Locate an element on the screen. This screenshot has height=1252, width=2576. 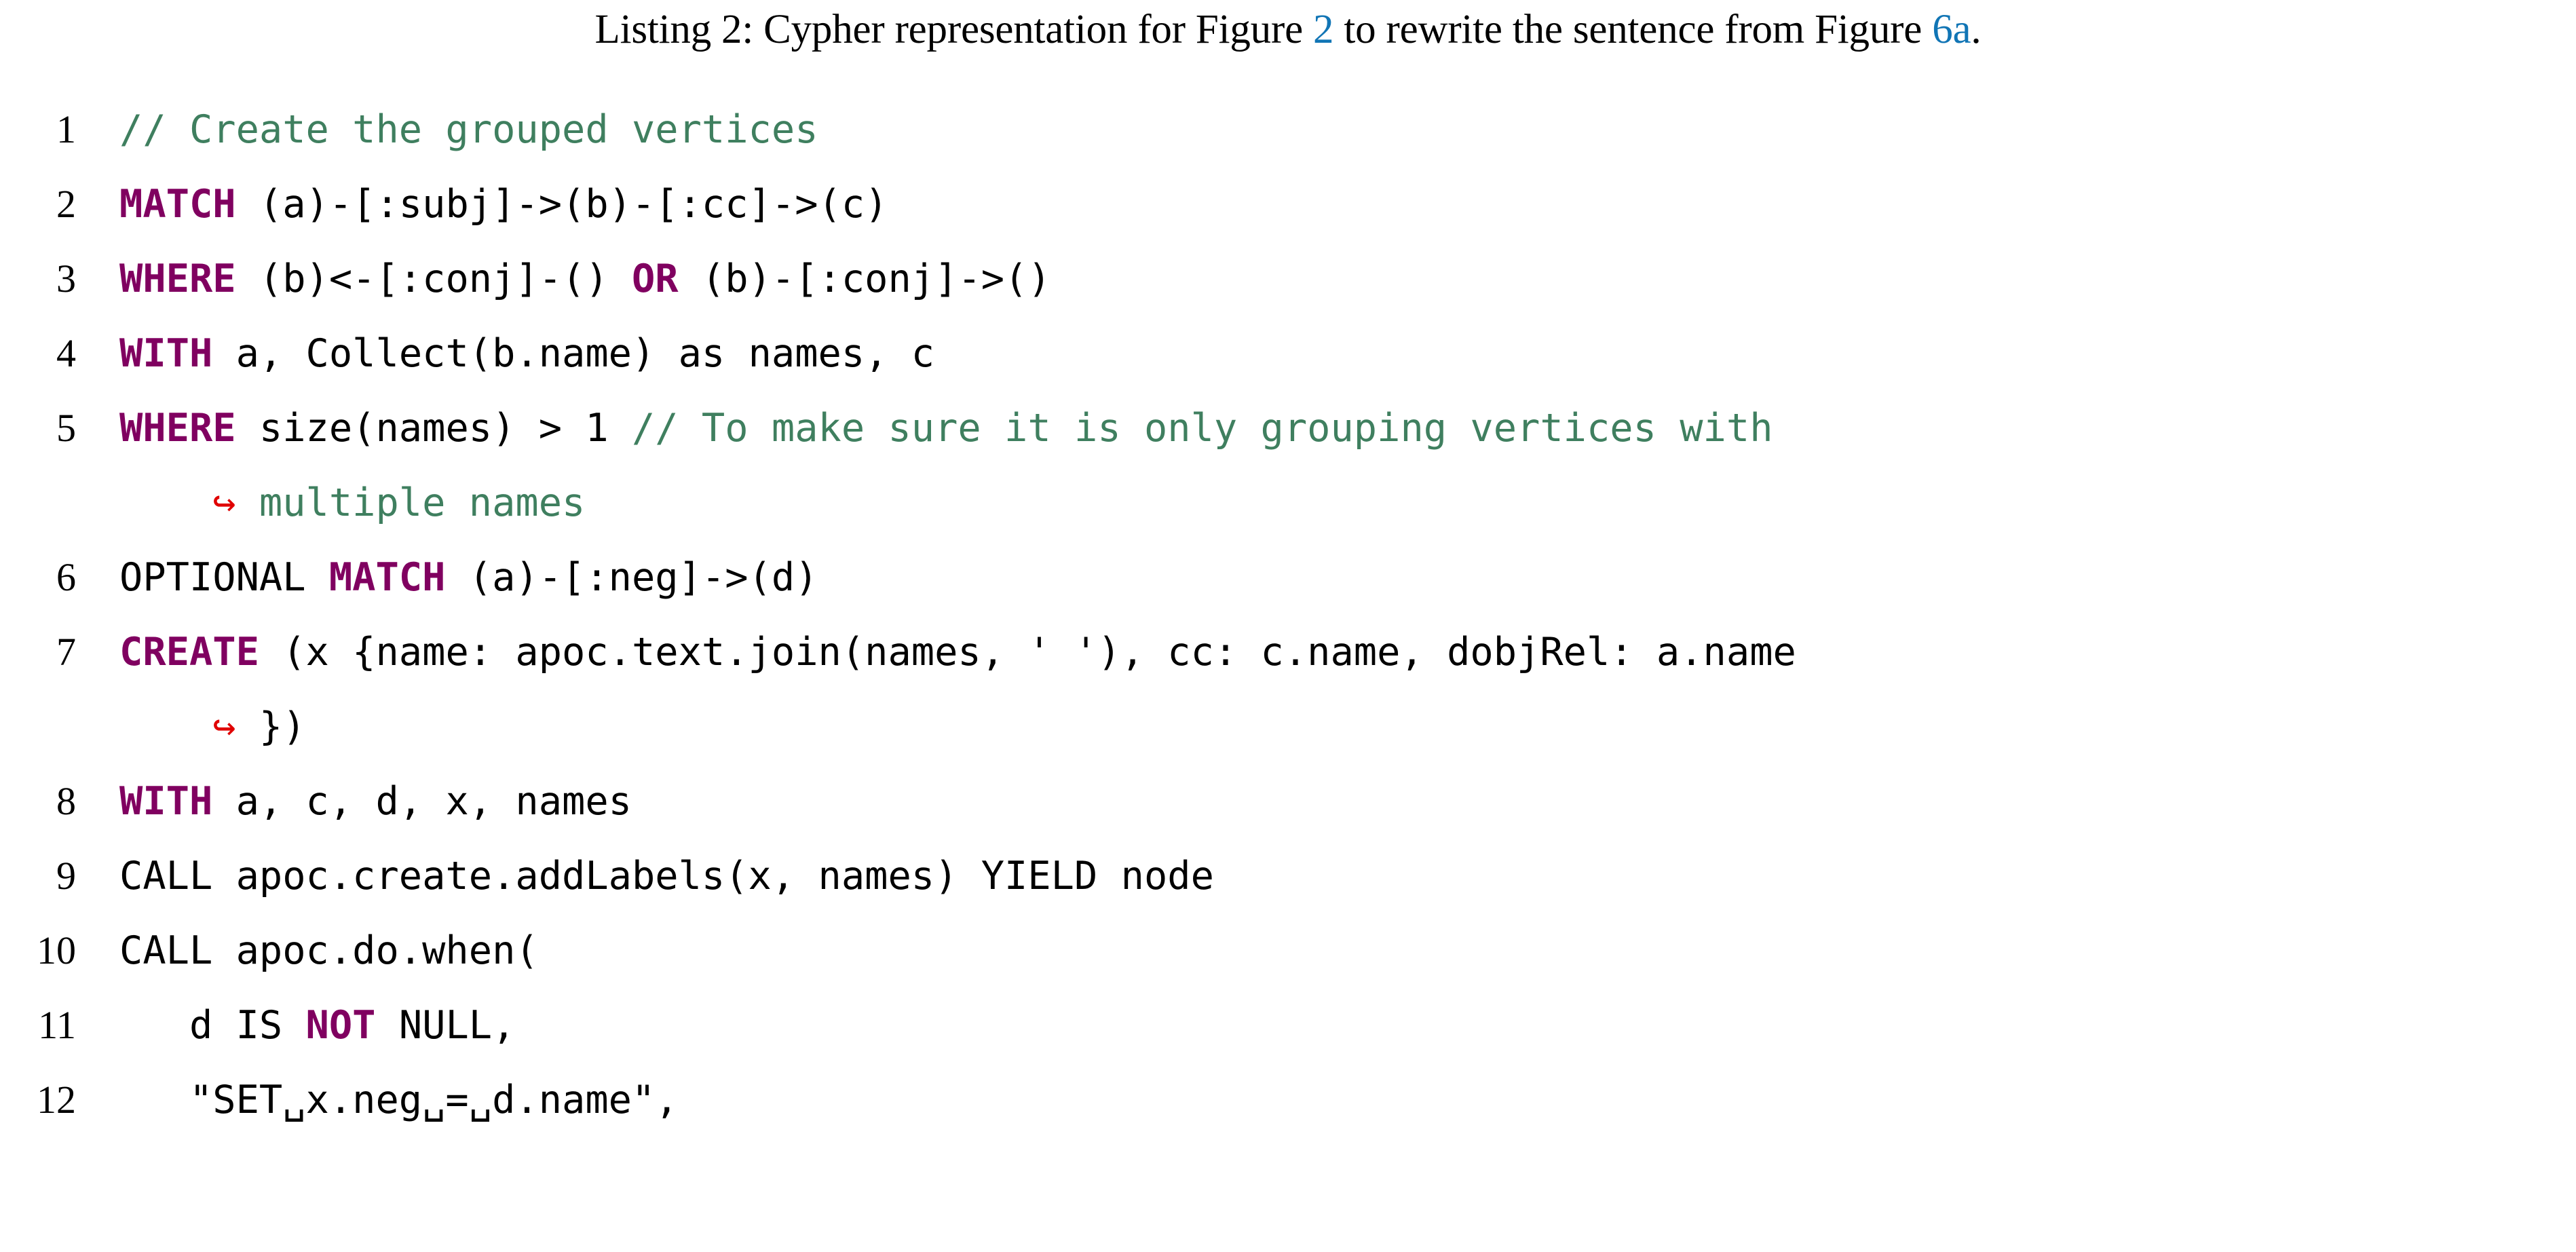
code-line-row: 4 WITH a, Collect(b.name) as names, c is located at coordinates (1288, 353).